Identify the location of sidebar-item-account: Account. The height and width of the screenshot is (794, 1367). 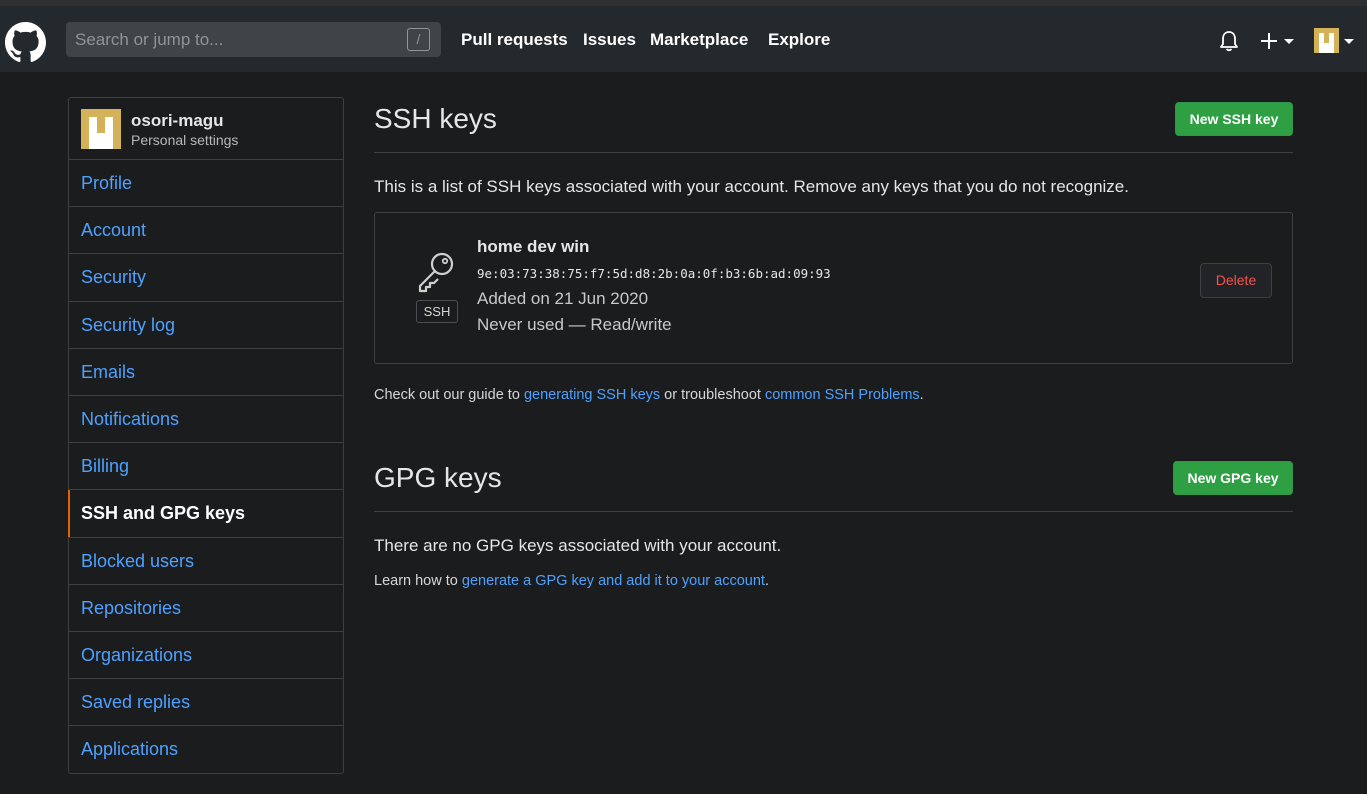
(206, 231).